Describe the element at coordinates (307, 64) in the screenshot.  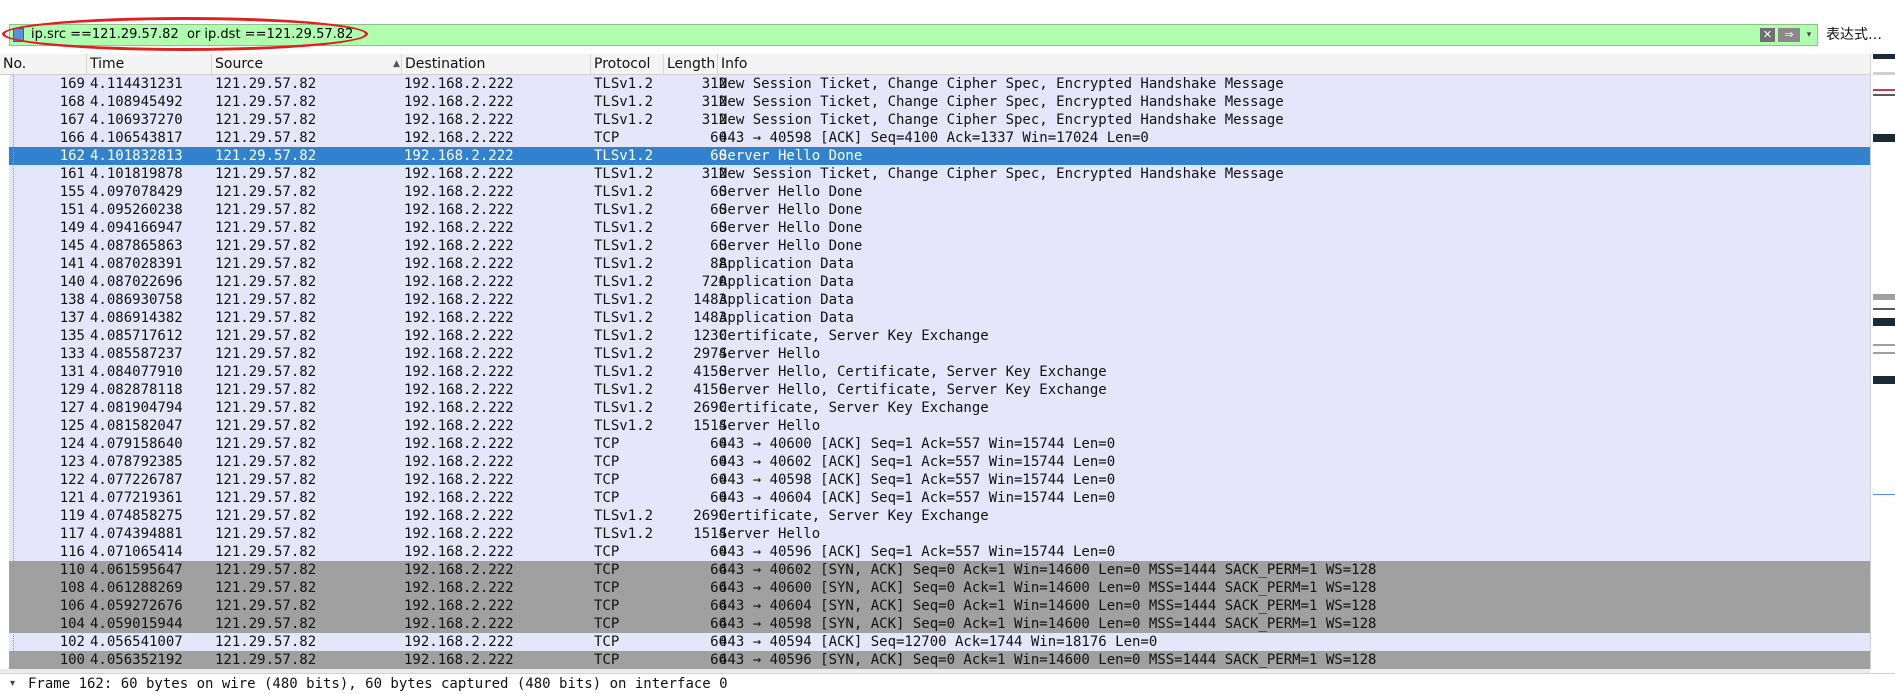
I see `column-header-source: Source` at that location.